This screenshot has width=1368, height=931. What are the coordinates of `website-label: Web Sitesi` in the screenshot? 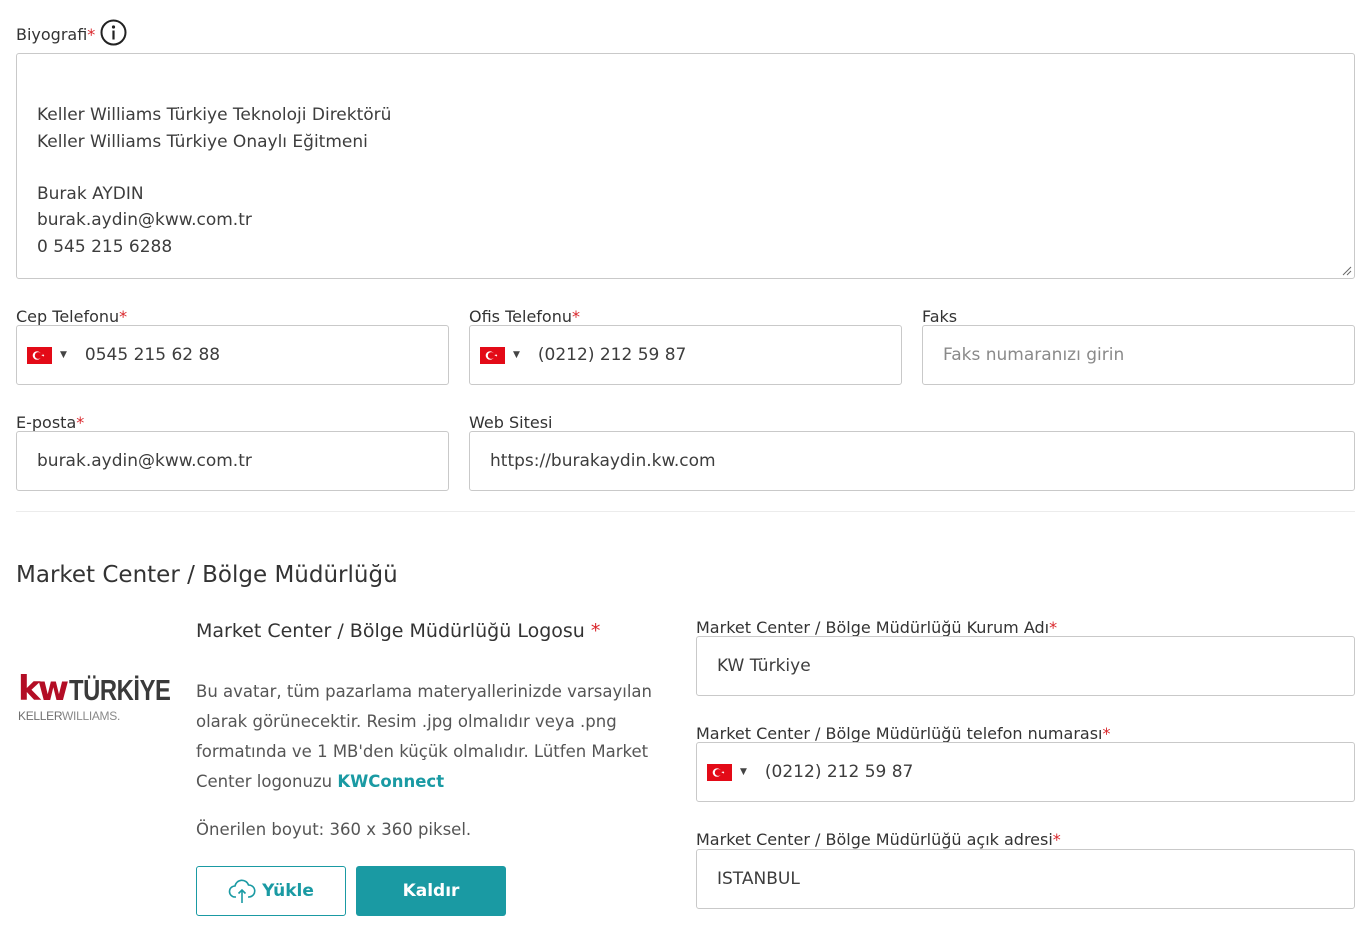 It's located at (511, 422).